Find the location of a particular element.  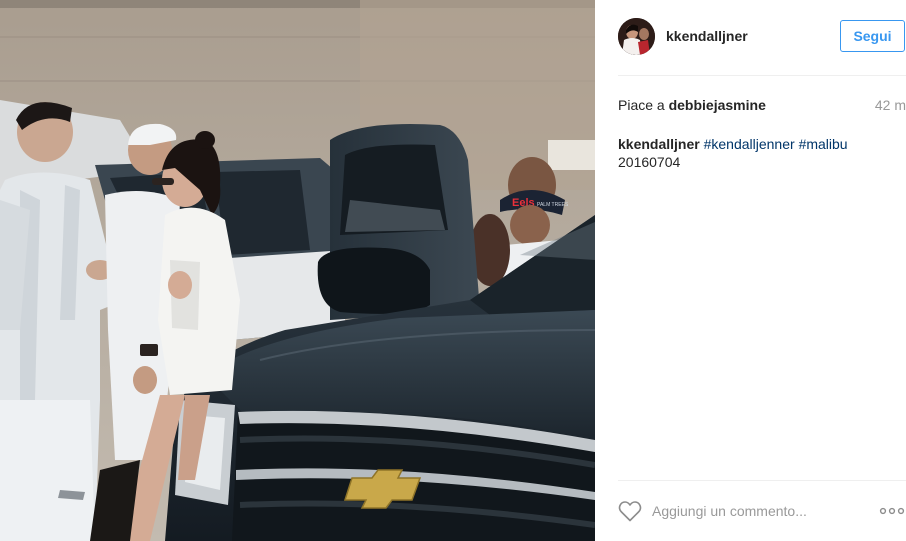

heart-icon is located at coordinates (630, 511).